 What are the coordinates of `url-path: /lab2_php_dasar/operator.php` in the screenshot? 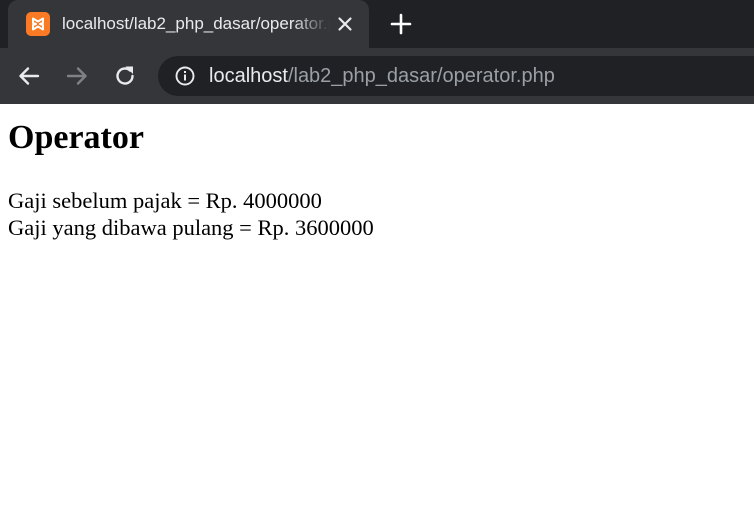 It's located at (421, 76).